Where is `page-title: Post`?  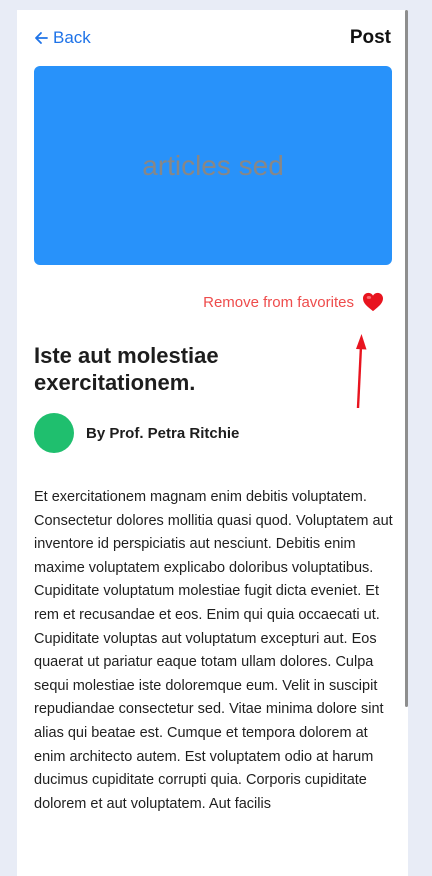 page-title: Post is located at coordinates (370, 37).